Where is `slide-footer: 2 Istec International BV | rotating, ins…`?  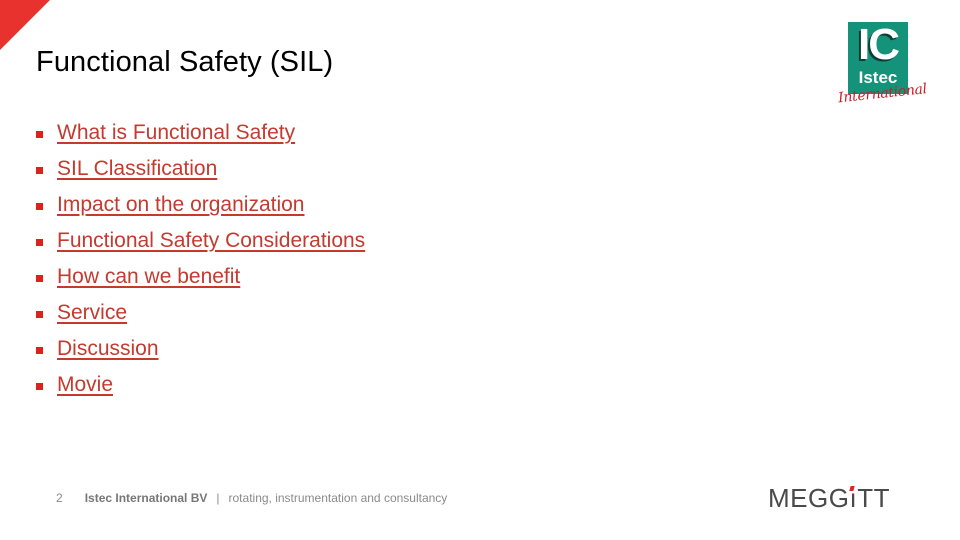 slide-footer: 2 Istec International BV | rotating, ins… is located at coordinates (251, 498).